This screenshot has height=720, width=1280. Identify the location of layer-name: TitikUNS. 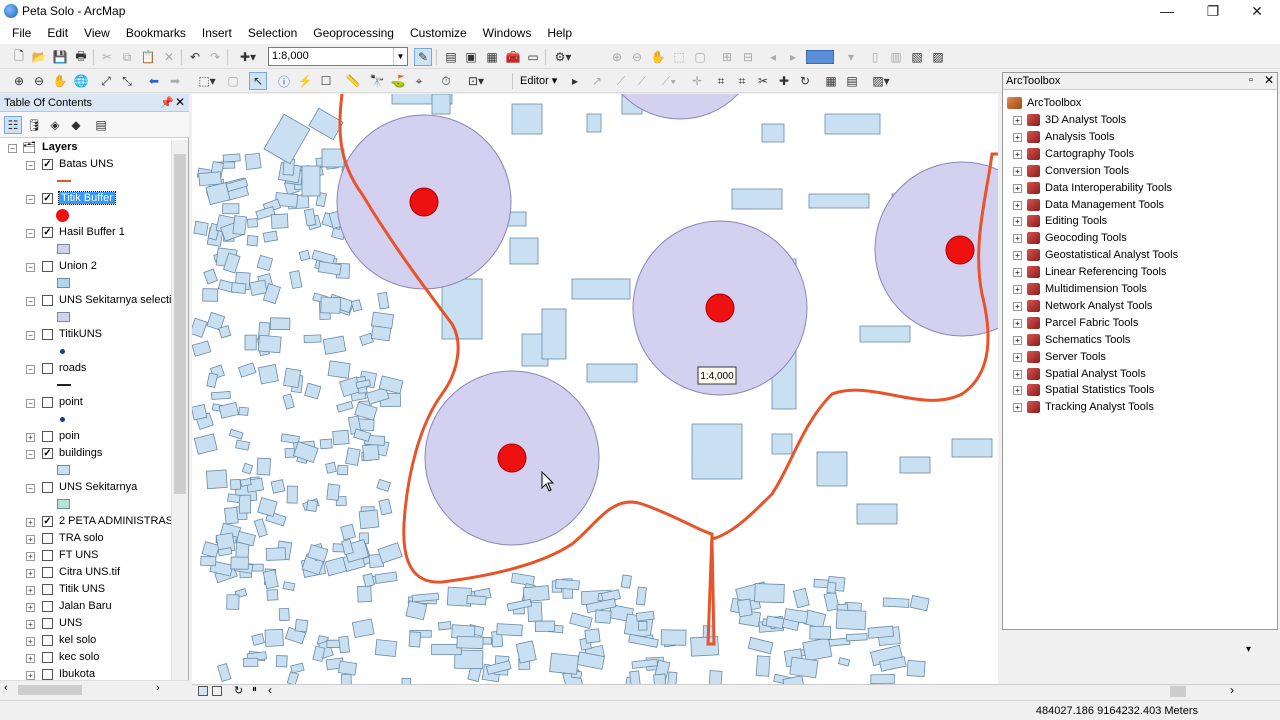
(80, 334).